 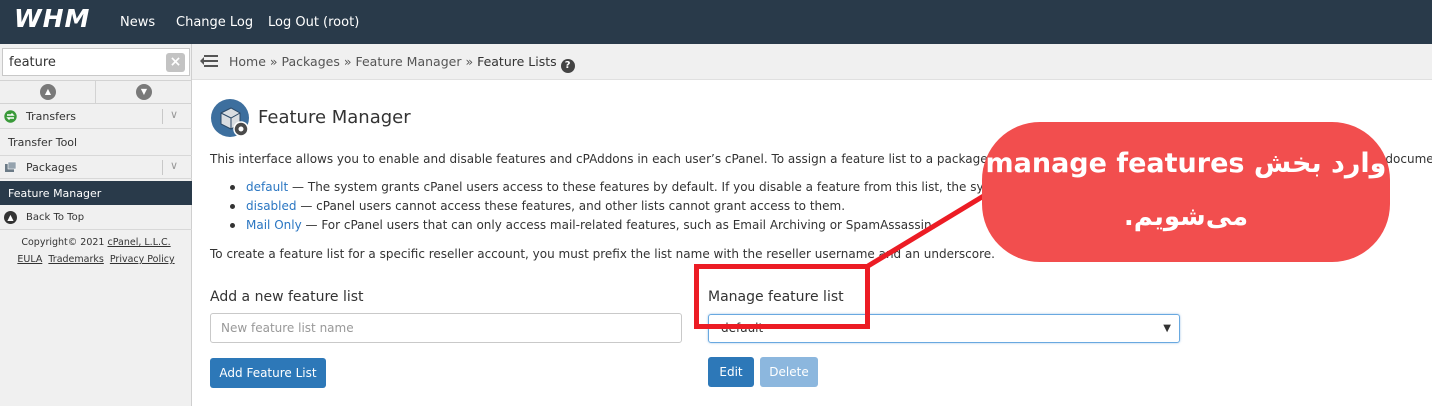 What do you see at coordinates (731, 372) in the screenshot?
I see `edit-button: Edit` at bounding box center [731, 372].